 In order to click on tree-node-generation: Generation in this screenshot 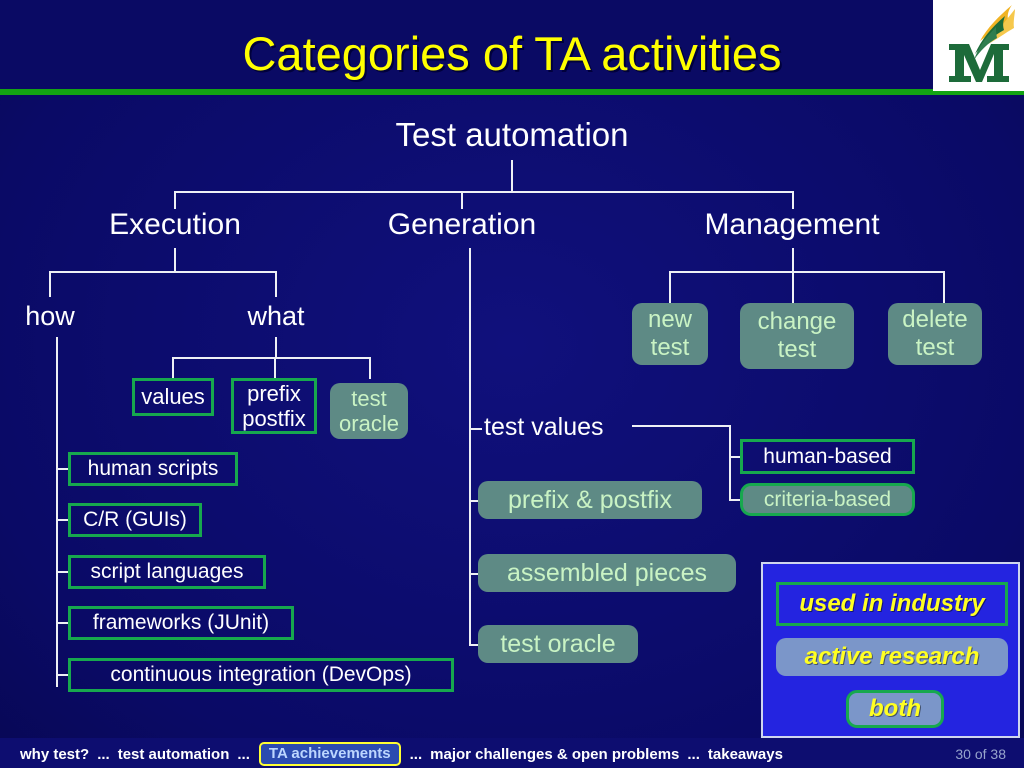, I will do `click(462, 224)`.